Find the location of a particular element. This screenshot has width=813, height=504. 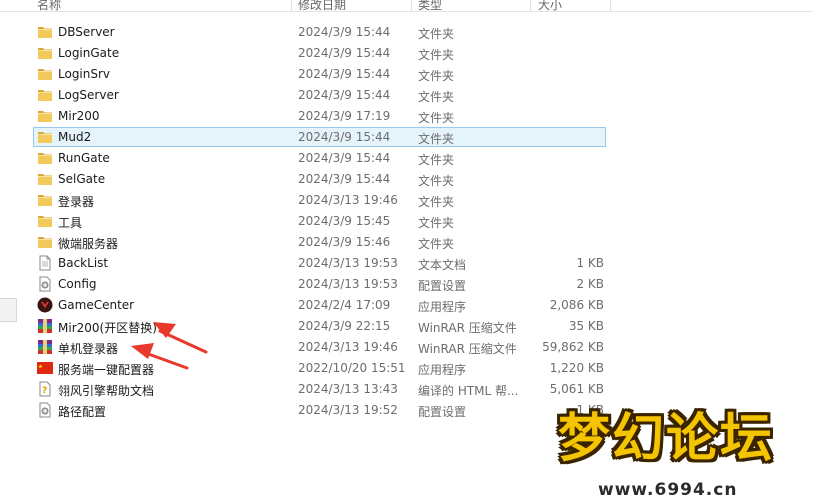

red-arrow-to-mir200-archive is located at coordinates (180, 338).